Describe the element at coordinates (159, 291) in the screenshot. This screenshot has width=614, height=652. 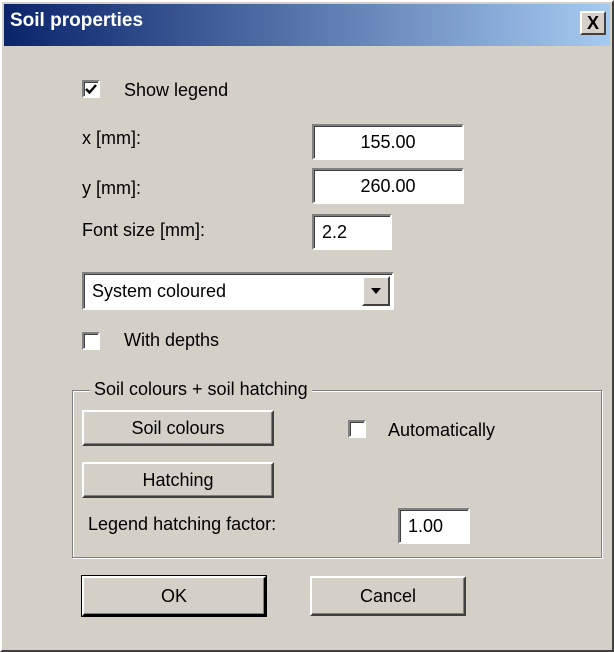
I see `legend-style-value: System coloured` at that location.